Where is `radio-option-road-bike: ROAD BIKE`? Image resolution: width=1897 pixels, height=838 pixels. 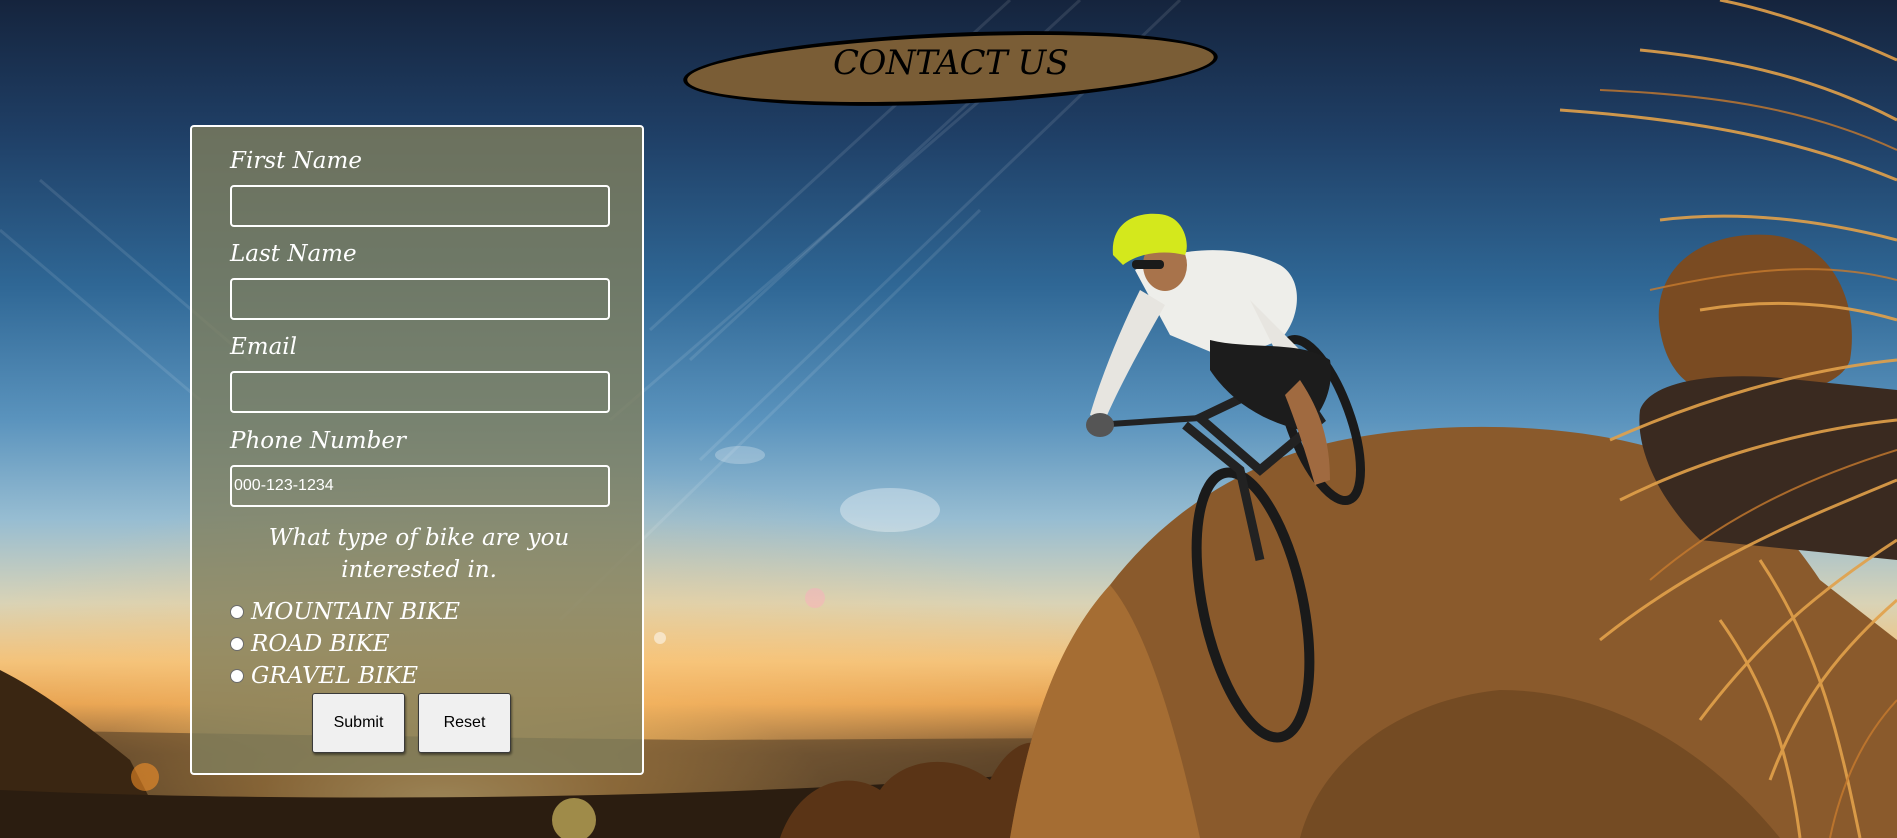 radio-option-road-bike: ROAD BIKE is located at coordinates (310, 644).